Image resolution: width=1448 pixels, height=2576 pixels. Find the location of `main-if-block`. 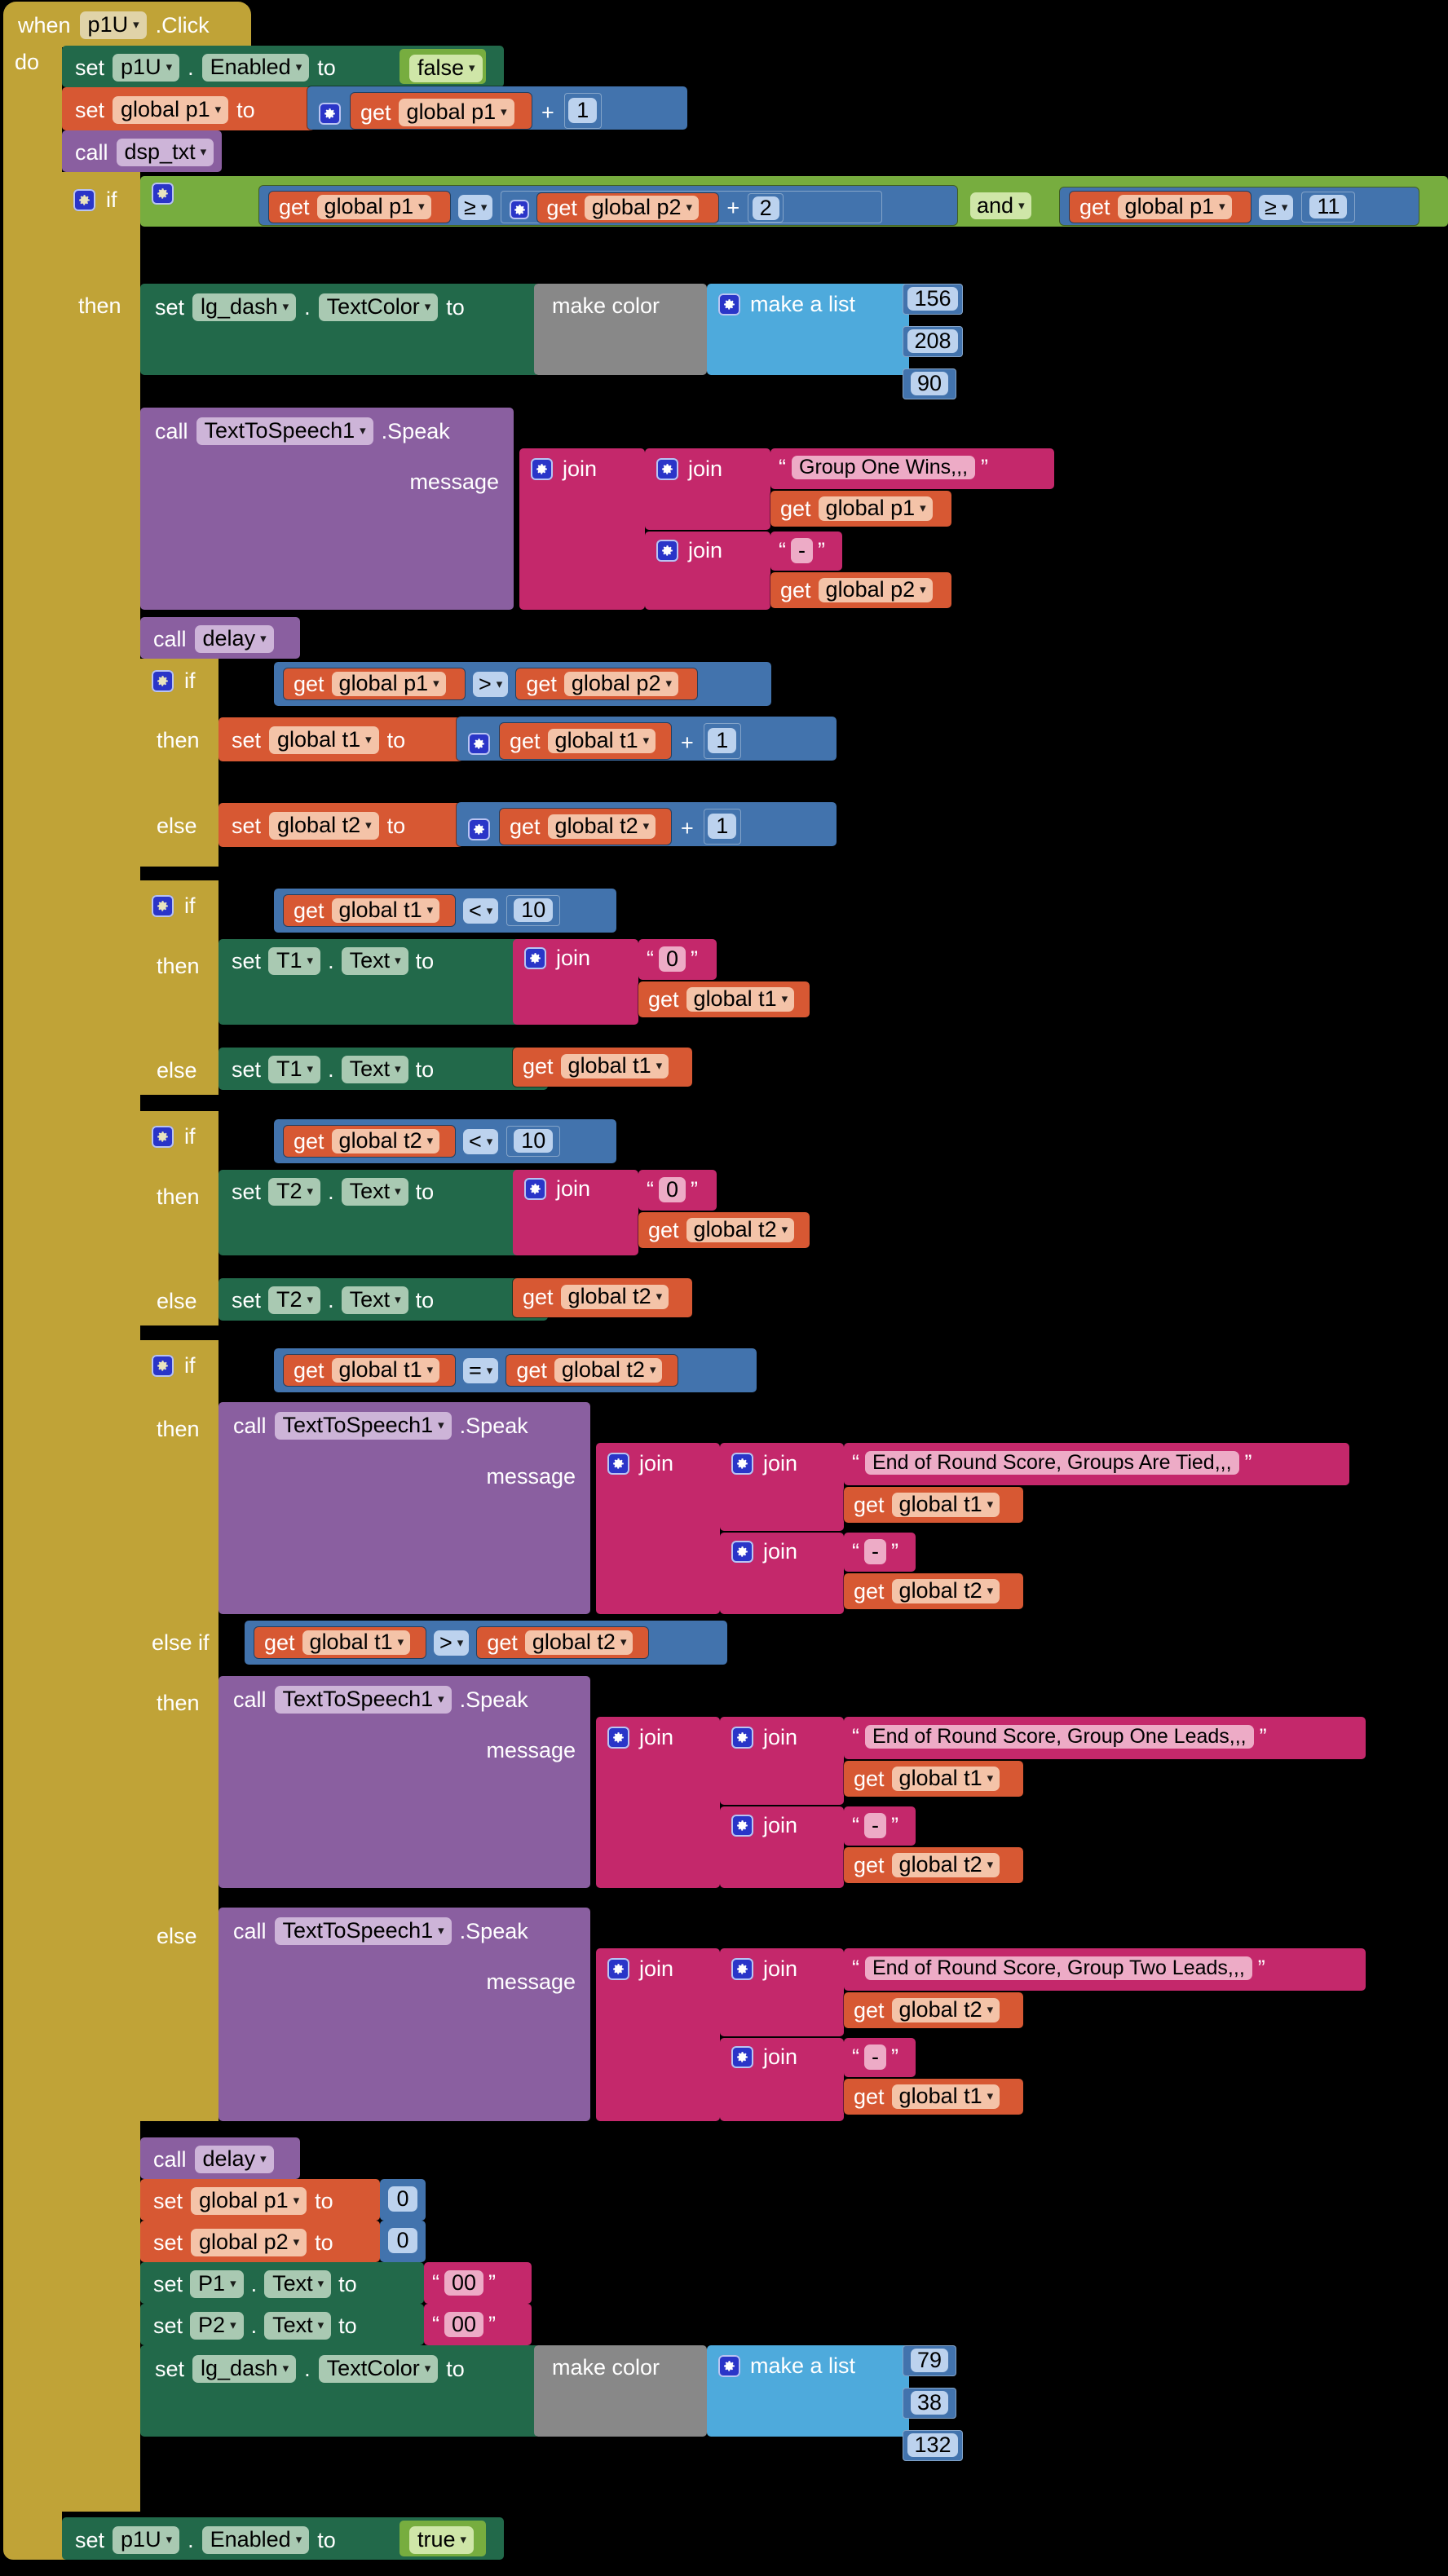

main-if-block is located at coordinates (101, 1342).